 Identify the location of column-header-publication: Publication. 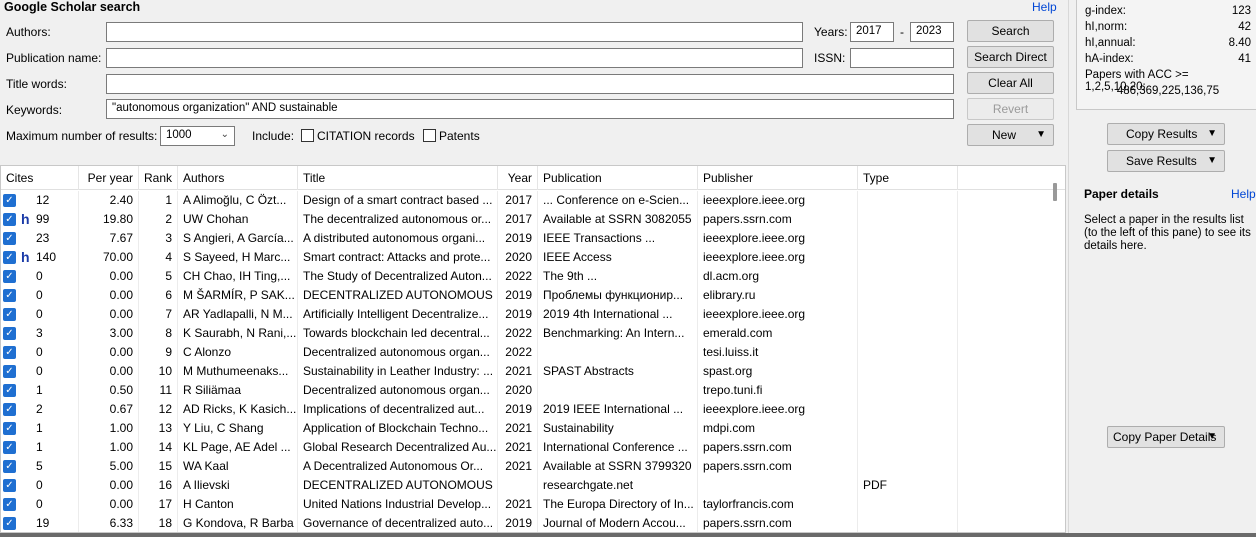
(618, 178).